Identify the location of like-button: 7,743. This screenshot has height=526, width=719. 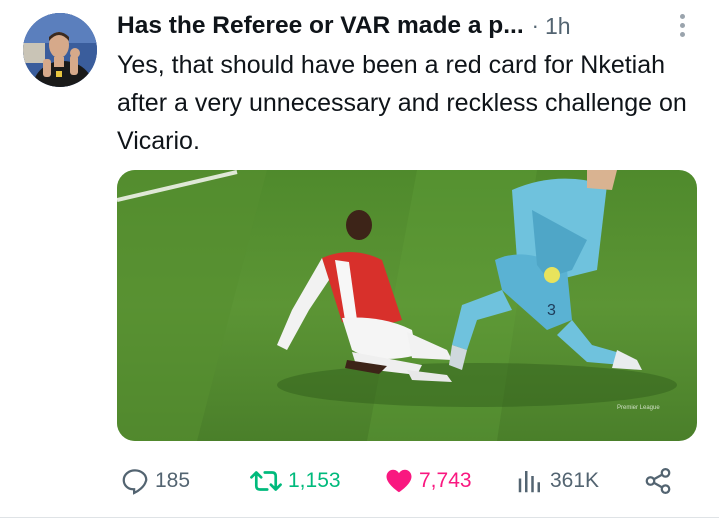
(428, 481).